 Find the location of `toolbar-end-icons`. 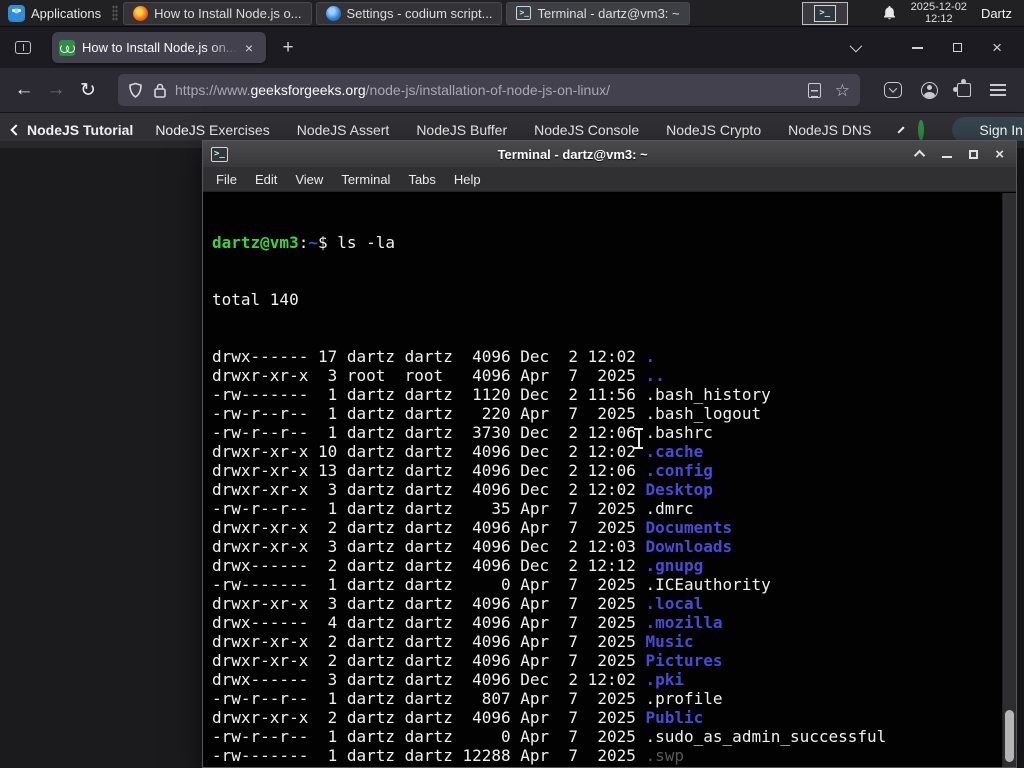

toolbar-end-icons is located at coordinates (945, 89).